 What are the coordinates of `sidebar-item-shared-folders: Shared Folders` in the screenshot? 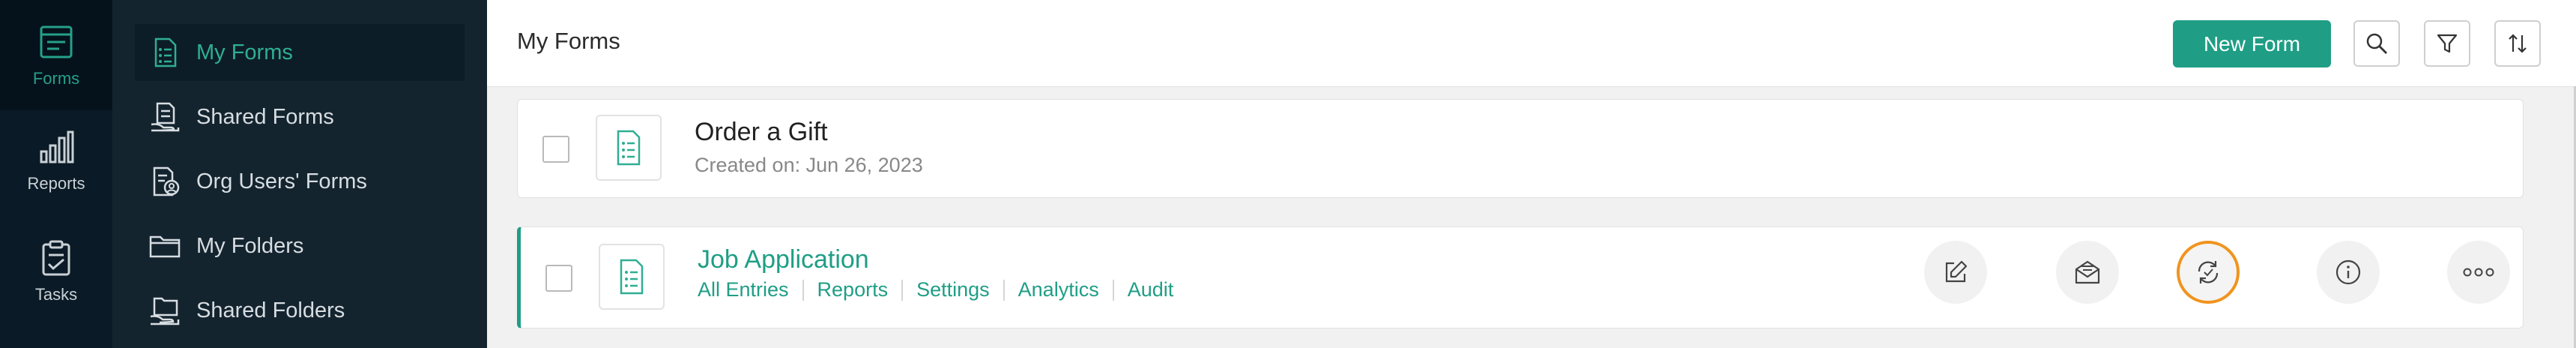 It's located at (300, 310).